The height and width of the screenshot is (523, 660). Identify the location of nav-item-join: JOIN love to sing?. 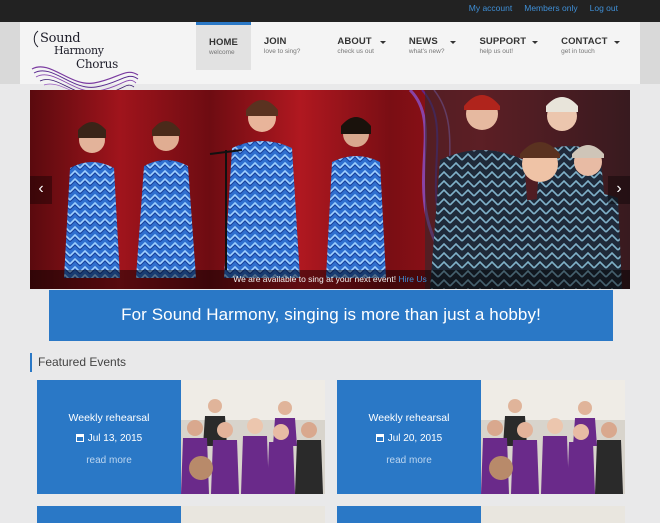
(288, 46).